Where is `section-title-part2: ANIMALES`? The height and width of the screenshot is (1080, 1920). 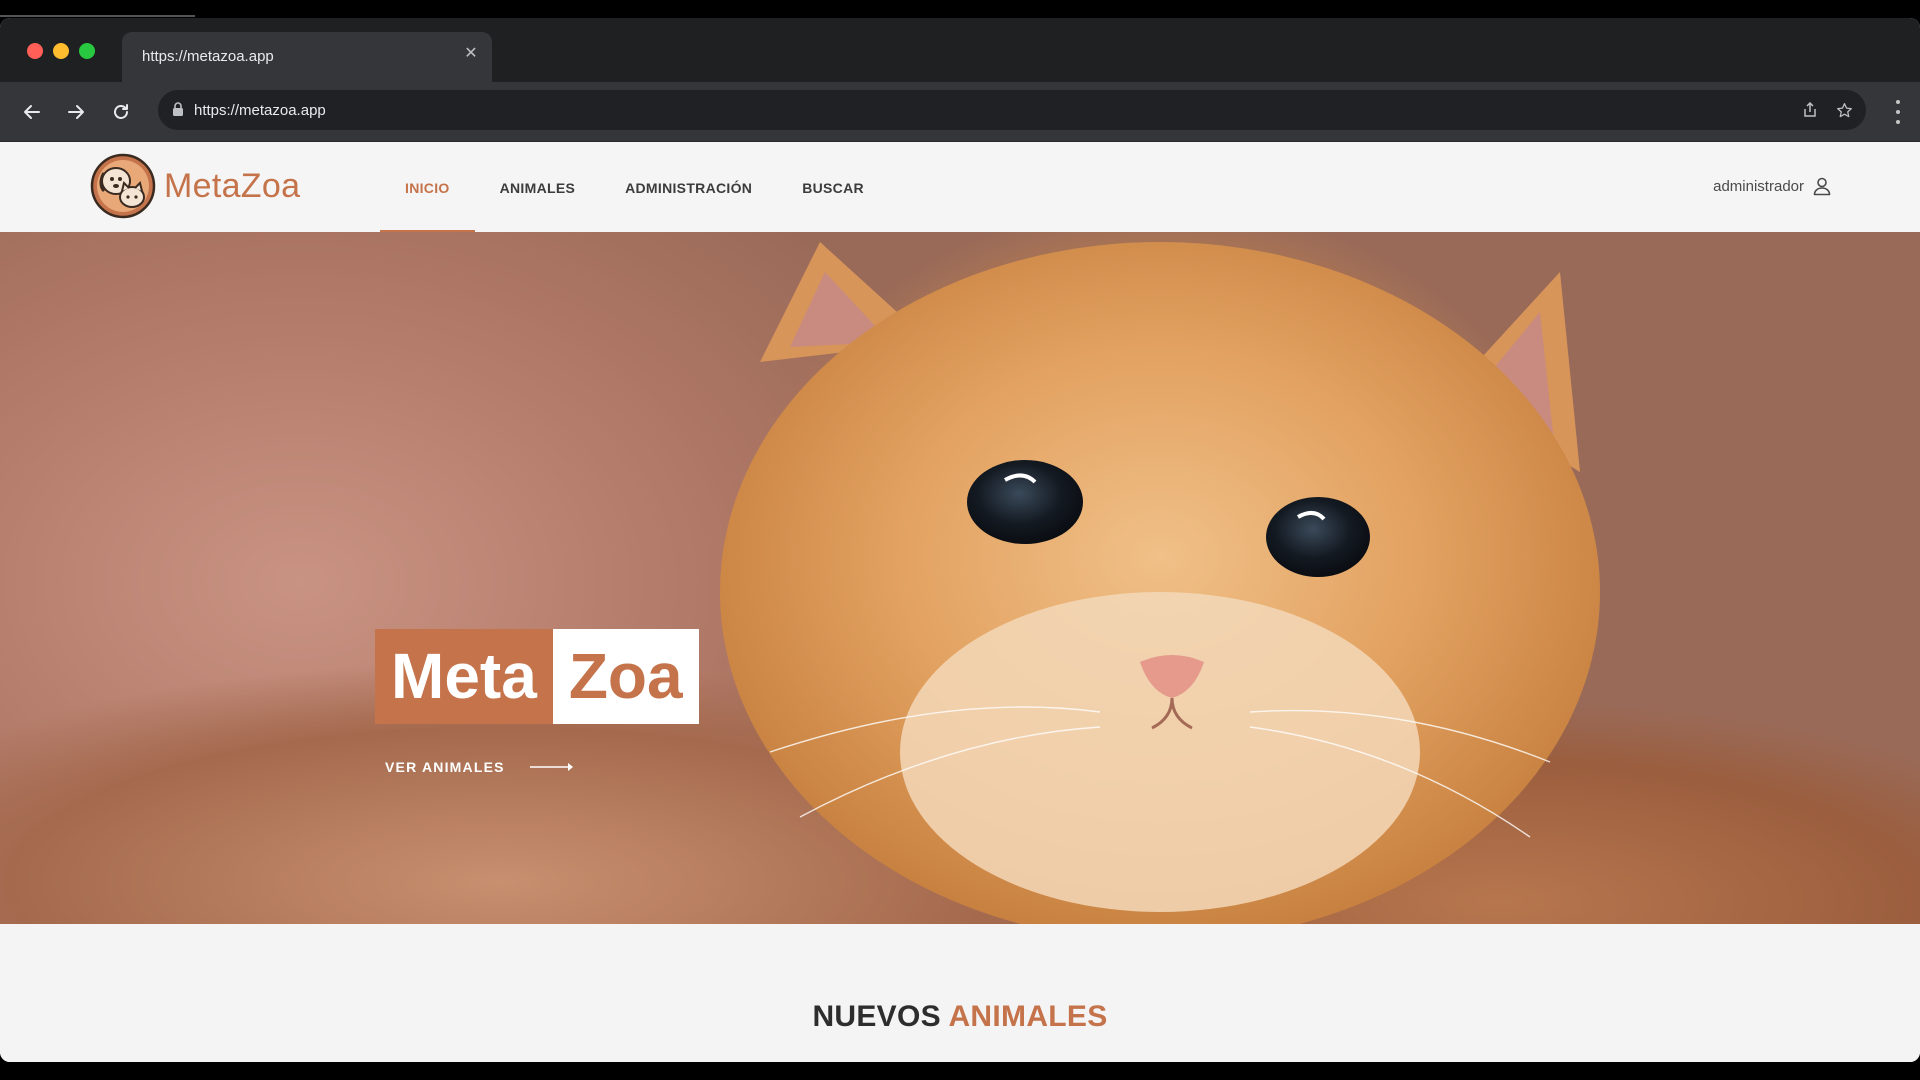
section-title-part2: ANIMALES is located at coordinates (1028, 1016).